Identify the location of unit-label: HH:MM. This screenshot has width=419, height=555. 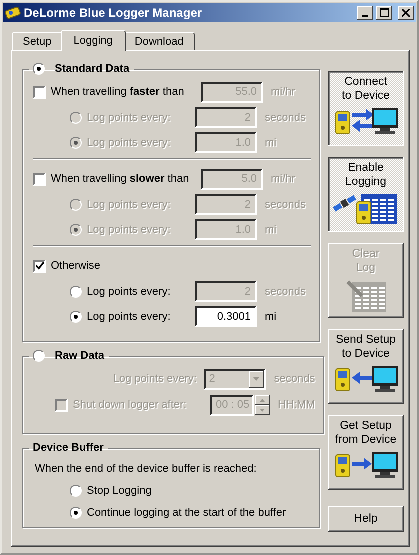
(297, 405).